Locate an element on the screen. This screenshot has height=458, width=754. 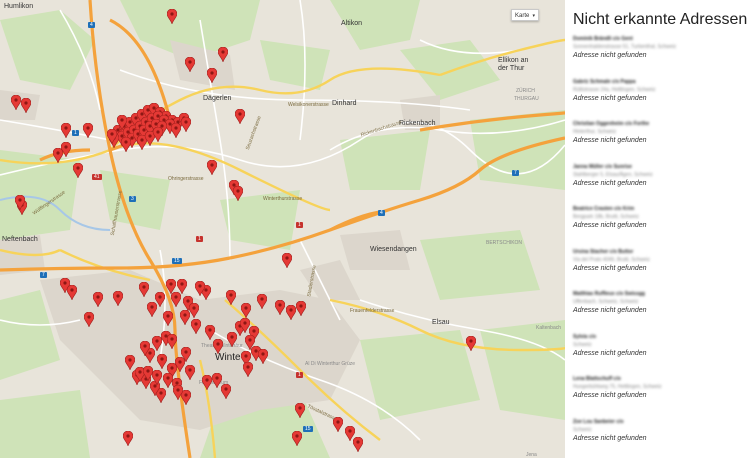
highway-shield: 1 is located at coordinates (299, 375).